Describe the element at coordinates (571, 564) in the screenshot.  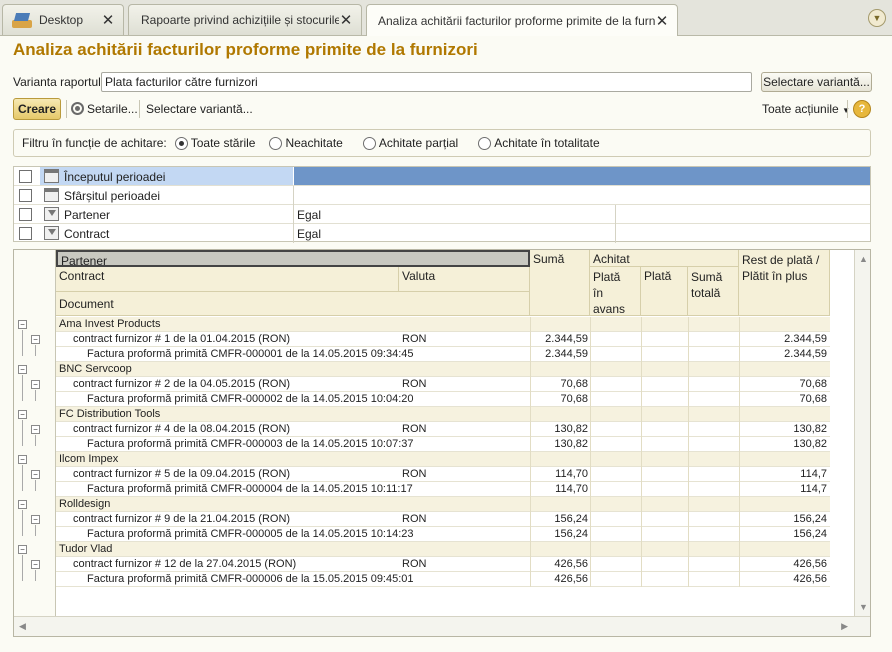
I see `contract-sum: 426,56` at that location.